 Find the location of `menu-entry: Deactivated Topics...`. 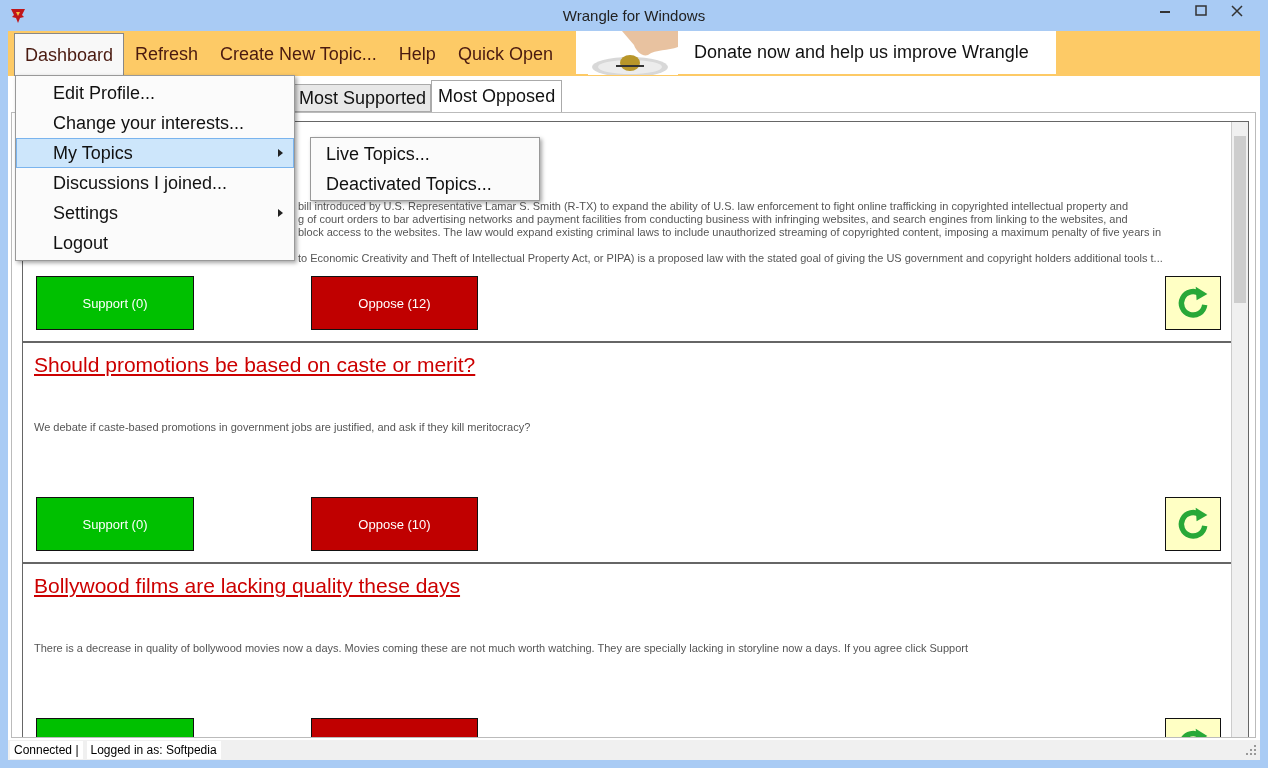

menu-entry: Deactivated Topics... is located at coordinates (425, 184).